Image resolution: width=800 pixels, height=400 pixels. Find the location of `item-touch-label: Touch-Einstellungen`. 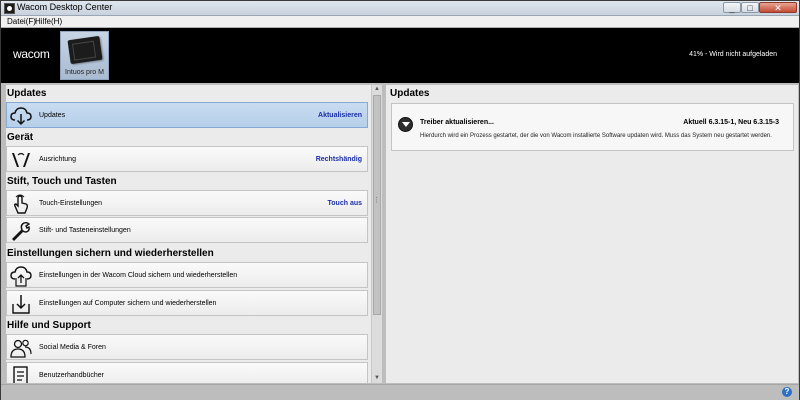

item-touch-label: Touch-Einstellungen is located at coordinates (71, 203).